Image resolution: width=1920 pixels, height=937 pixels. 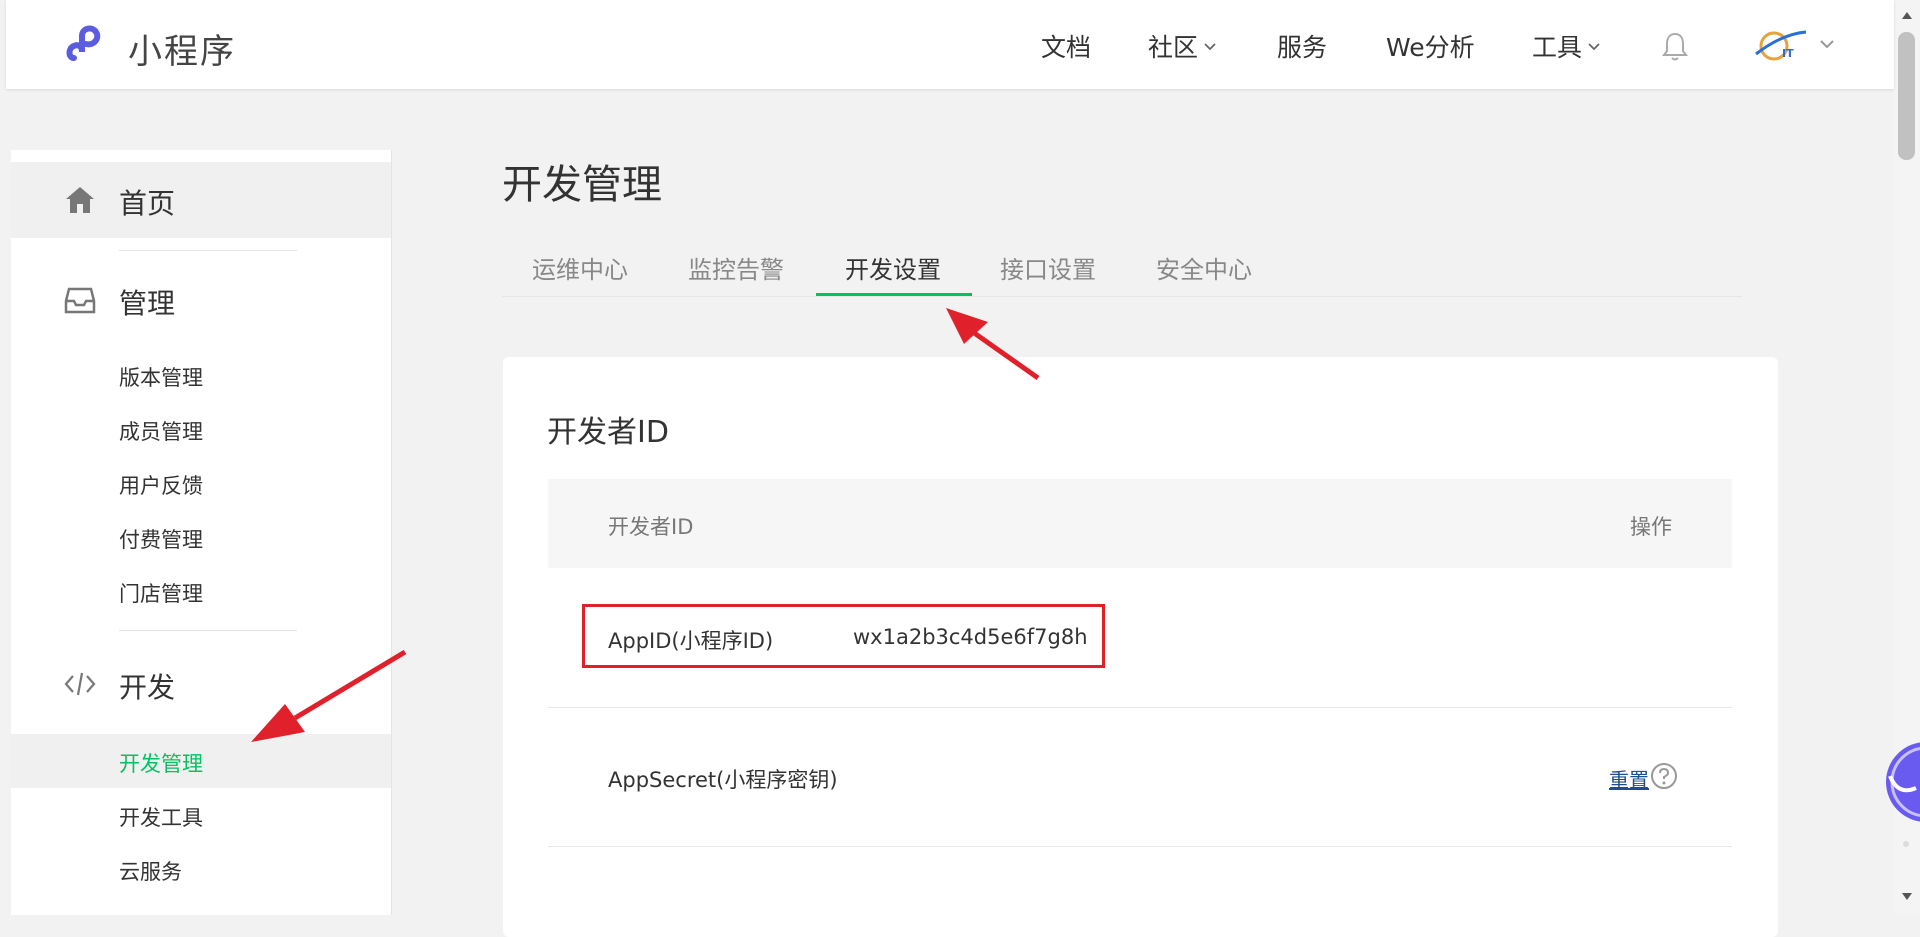 What do you see at coordinates (1906, 96) in the screenshot?
I see `scrollbar-thumb` at bounding box center [1906, 96].